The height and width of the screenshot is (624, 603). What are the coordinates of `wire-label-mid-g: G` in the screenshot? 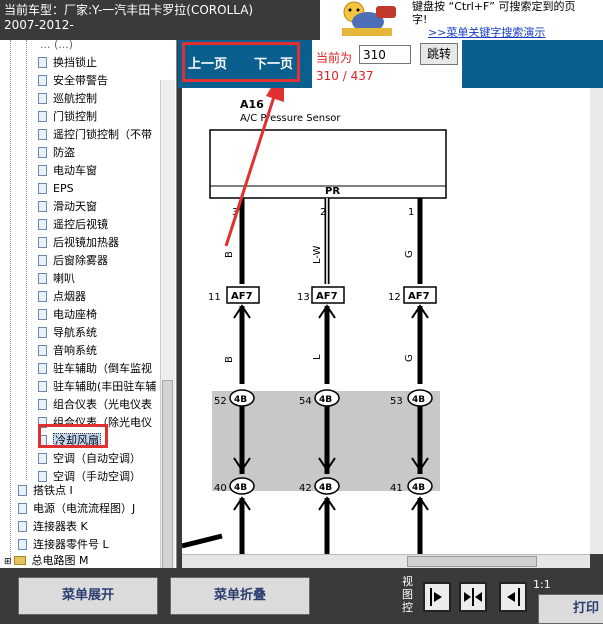 It's located at (409, 358).